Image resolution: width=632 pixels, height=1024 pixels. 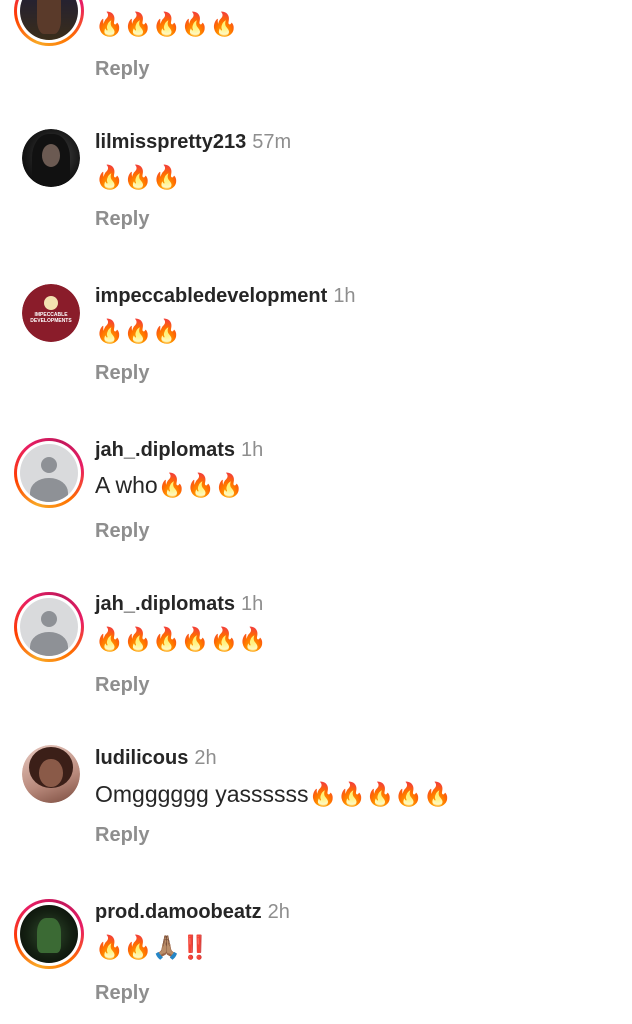 I want to click on username: prod.damoobeatz, so click(x=178, y=912).